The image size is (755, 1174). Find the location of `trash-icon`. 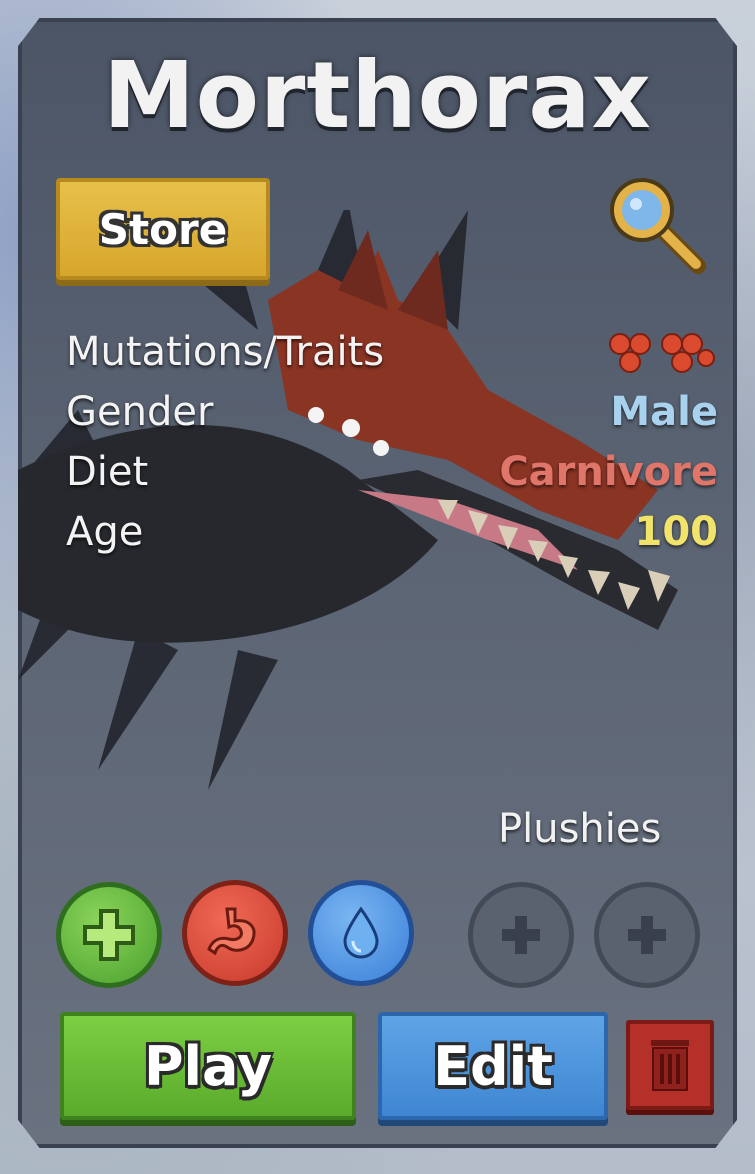

trash-icon is located at coordinates (670, 1065).